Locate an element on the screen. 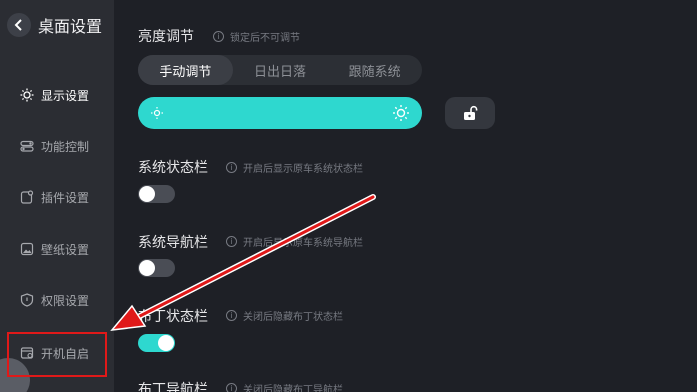 This screenshot has width=697, height=392. plugin-icon is located at coordinates (27, 197).